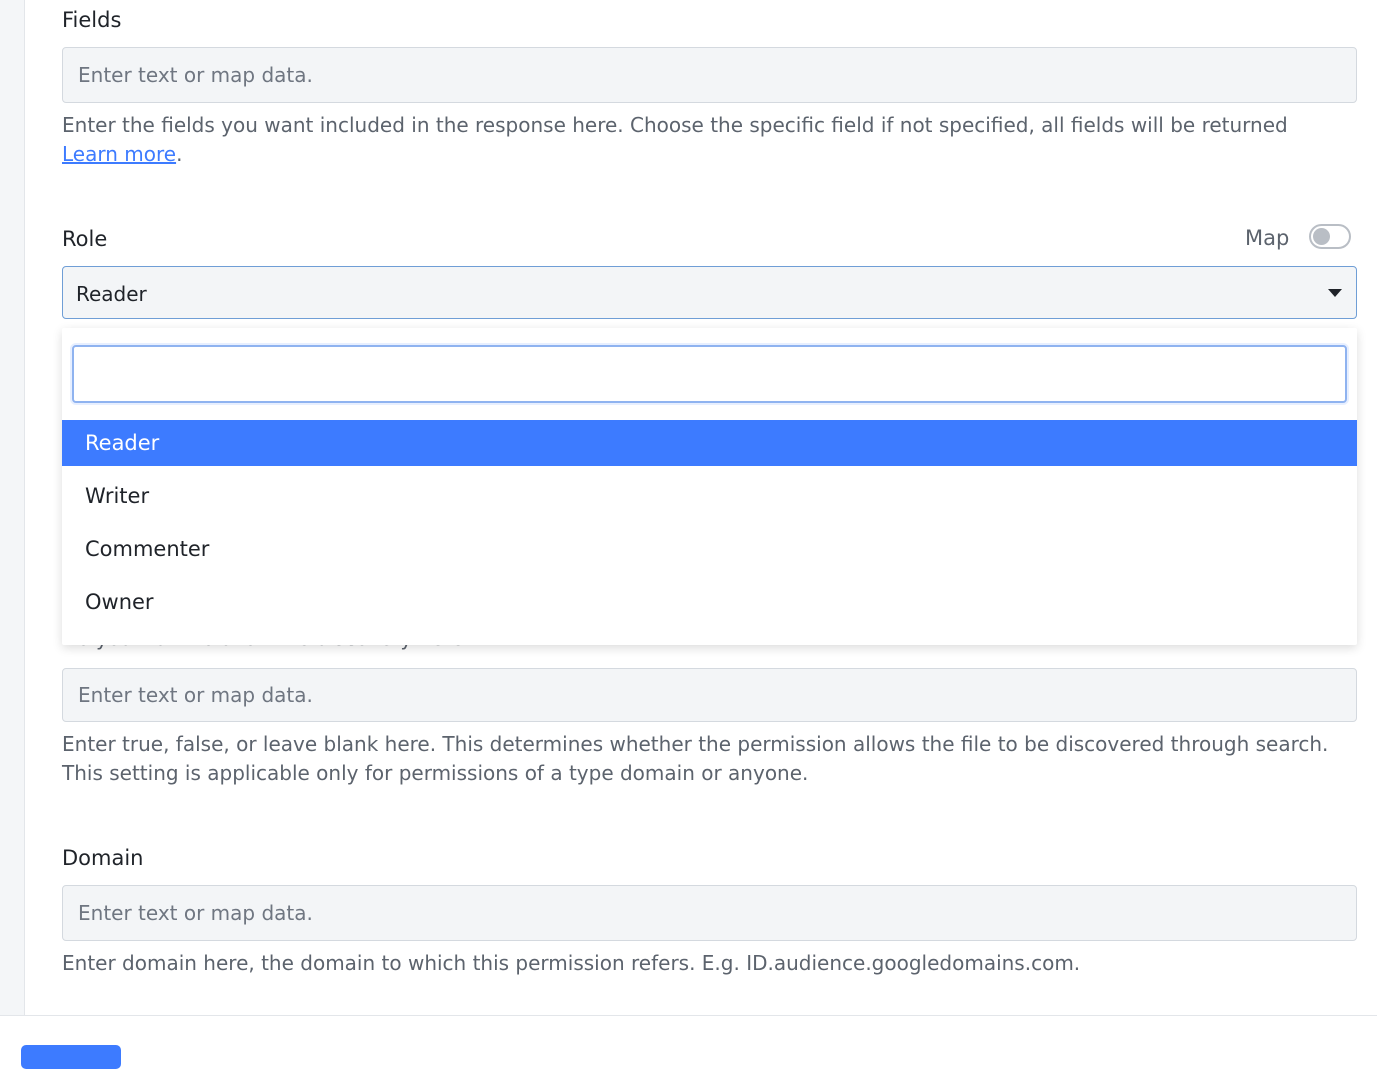 The height and width of the screenshot is (1069, 1377). What do you see at coordinates (1321, 236) in the screenshot?
I see `map-toggle-knob` at bounding box center [1321, 236].